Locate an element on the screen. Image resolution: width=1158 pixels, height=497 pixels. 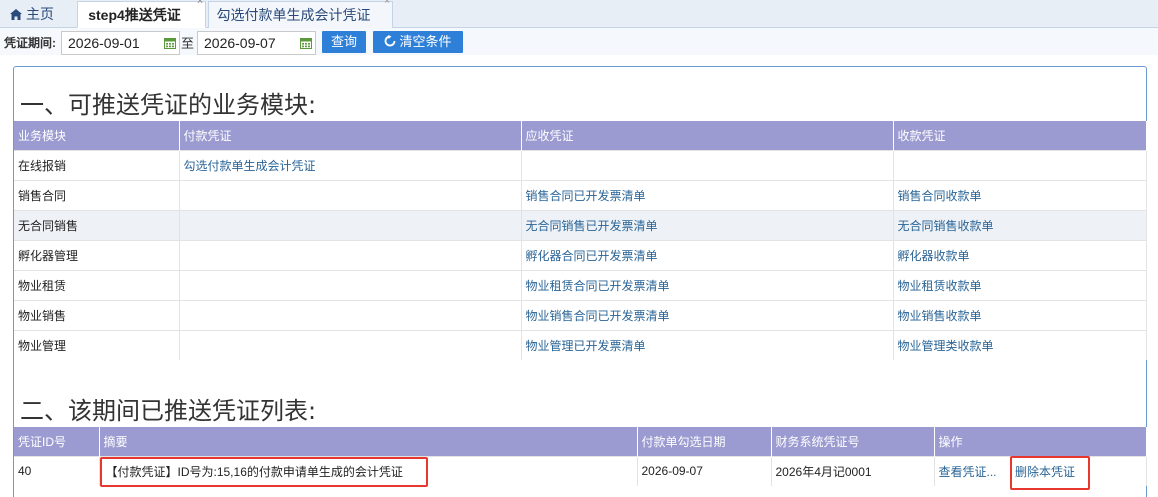
table-row: 在线报销 勾选付款单生成会计凭证 is located at coordinates (580, 164).